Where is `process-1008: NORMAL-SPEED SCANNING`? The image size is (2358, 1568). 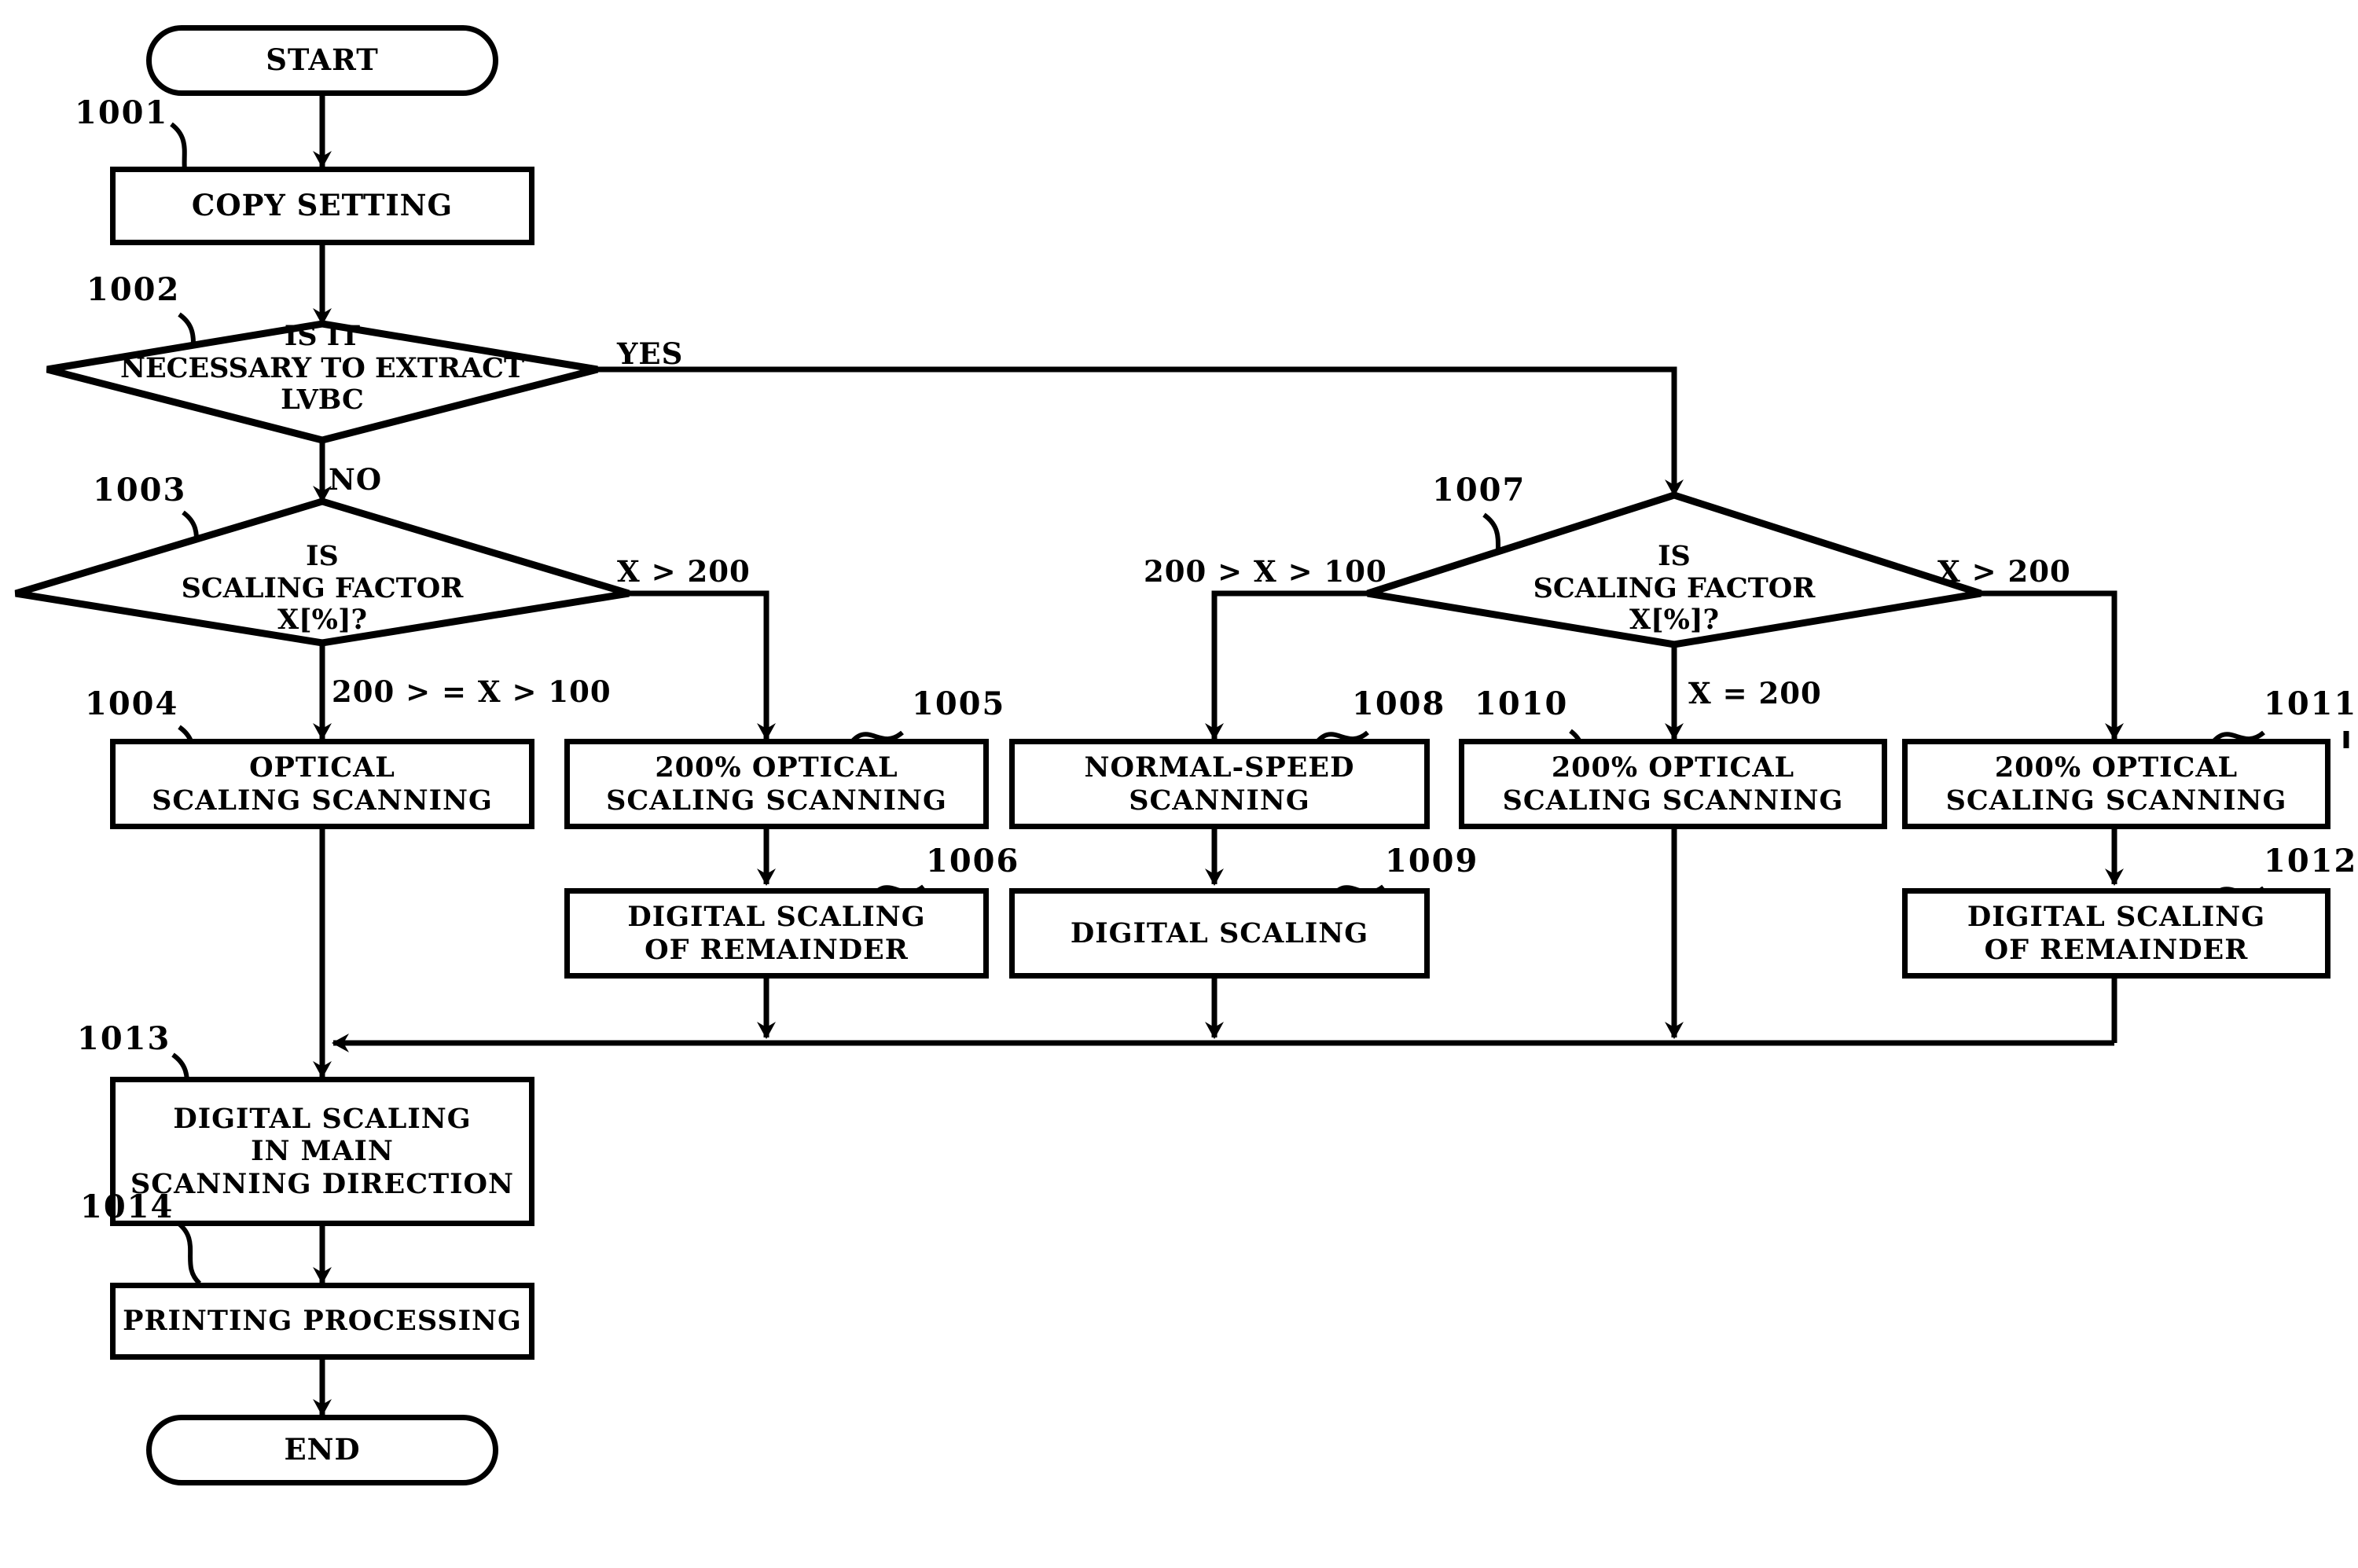
process-1008: NORMAL-SPEED SCANNING is located at coordinates (1219, 784).